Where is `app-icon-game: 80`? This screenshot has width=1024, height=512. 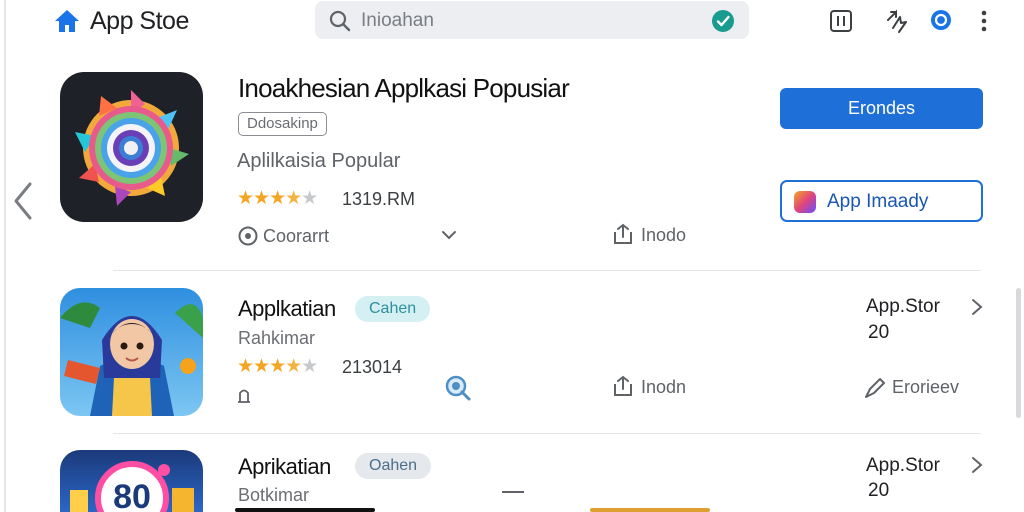
app-icon-game: 80 is located at coordinates (131, 481).